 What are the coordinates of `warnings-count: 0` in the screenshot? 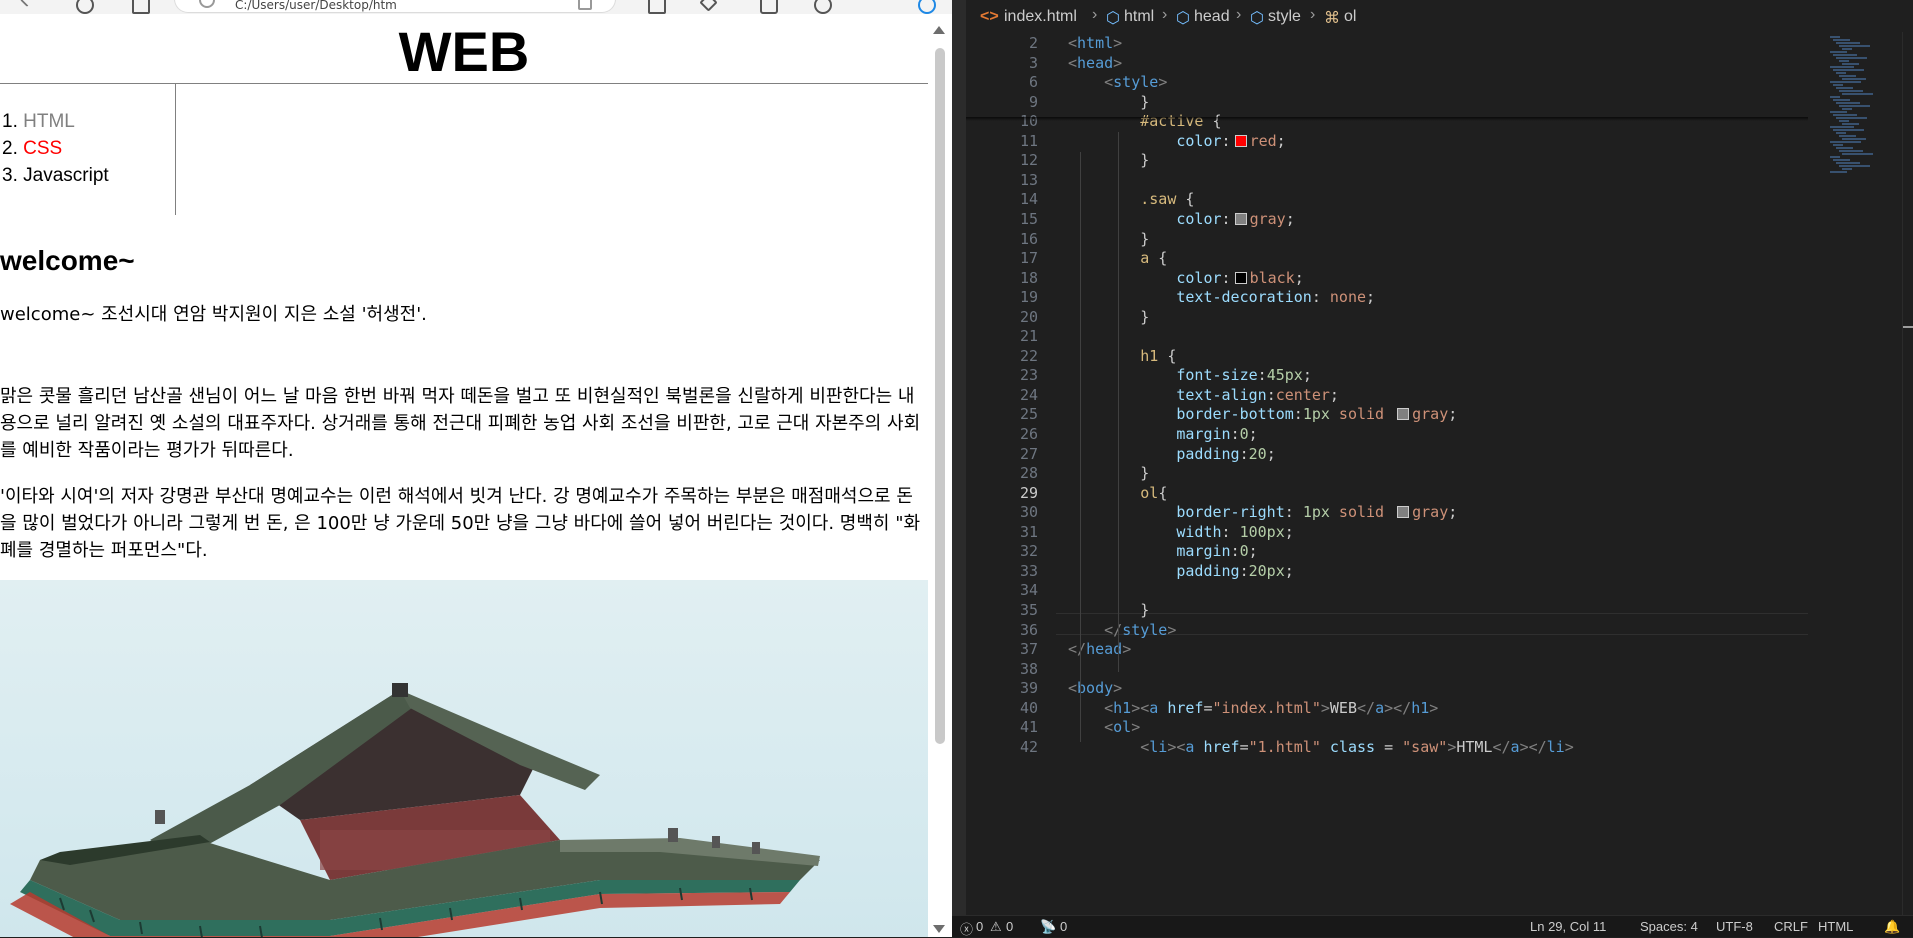 It's located at (1009, 926).